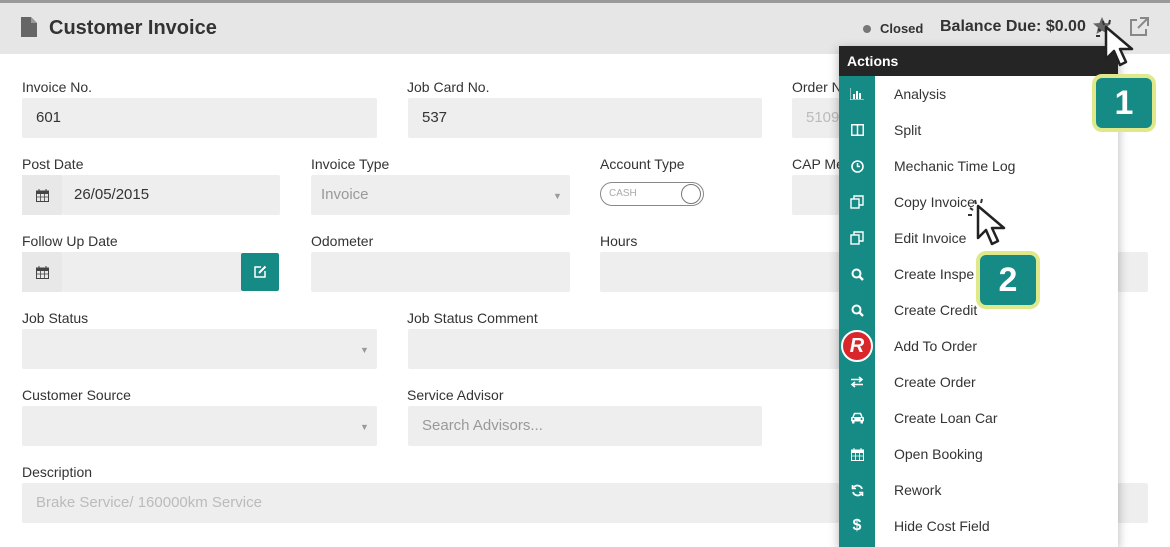 This screenshot has height=547, width=1170. I want to click on menu-item-label: Rework, so click(918, 490).